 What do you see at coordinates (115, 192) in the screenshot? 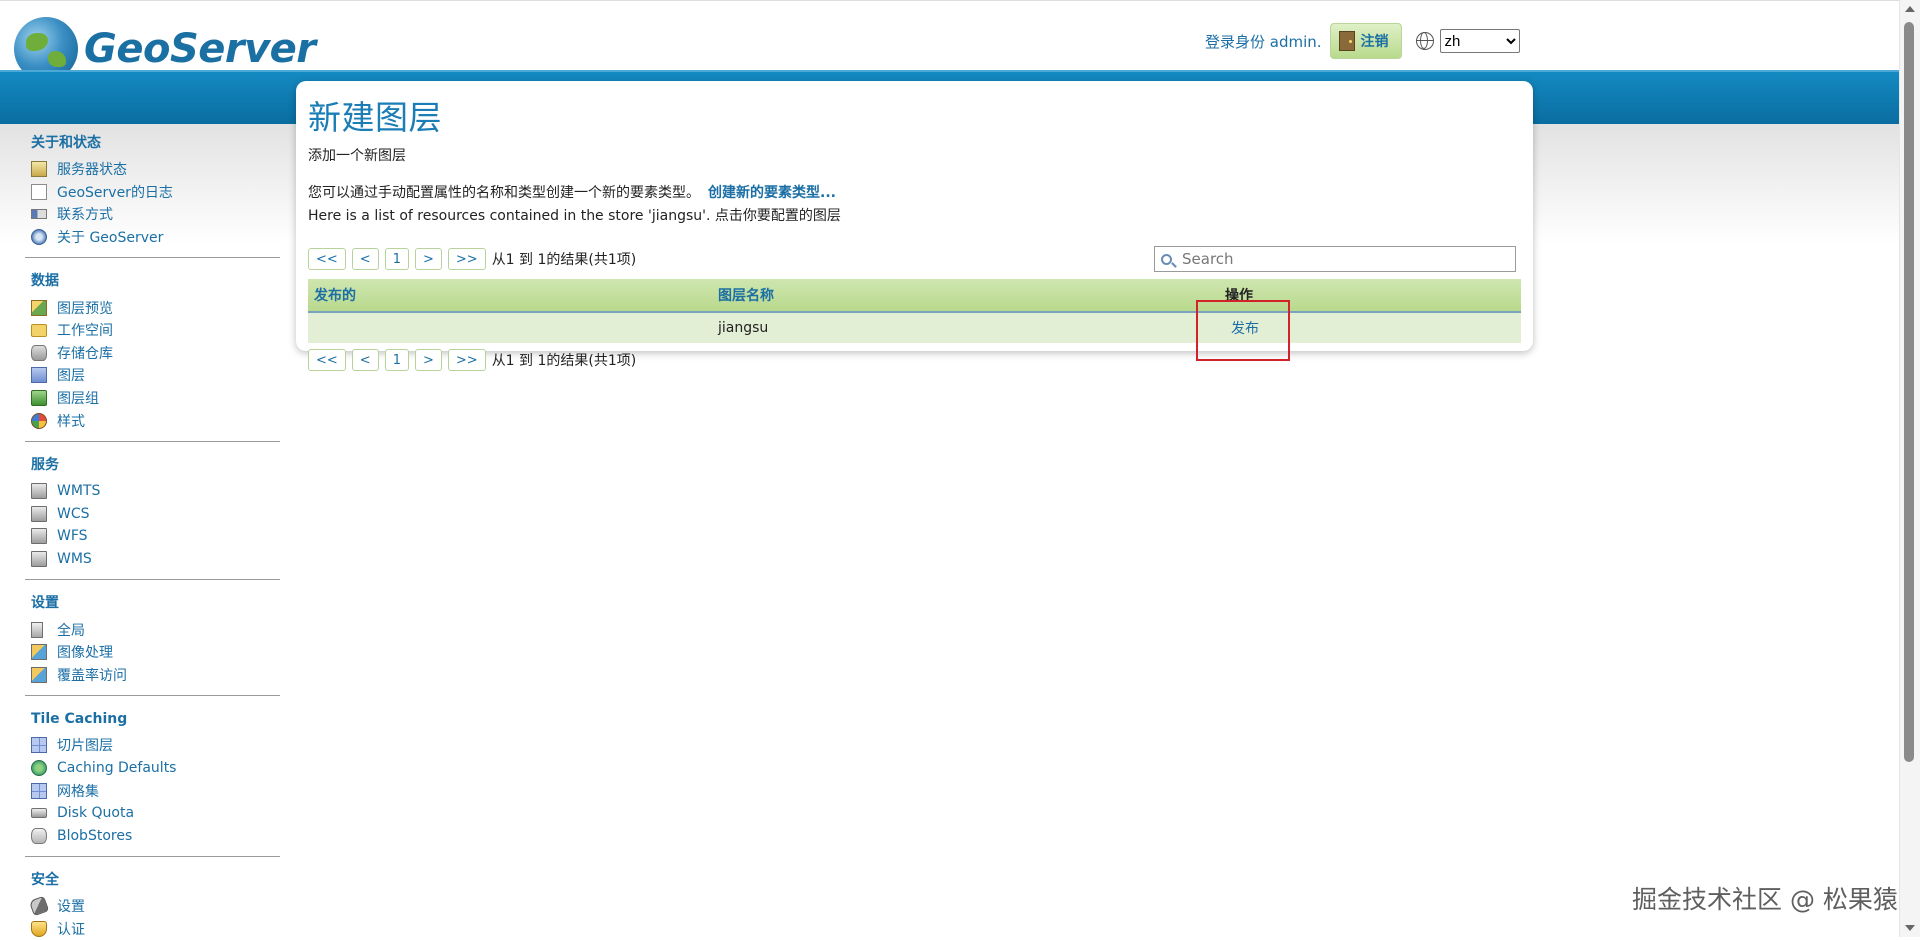
I see `sidebar-item-label: GeoServer的日志` at bounding box center [115, 192].